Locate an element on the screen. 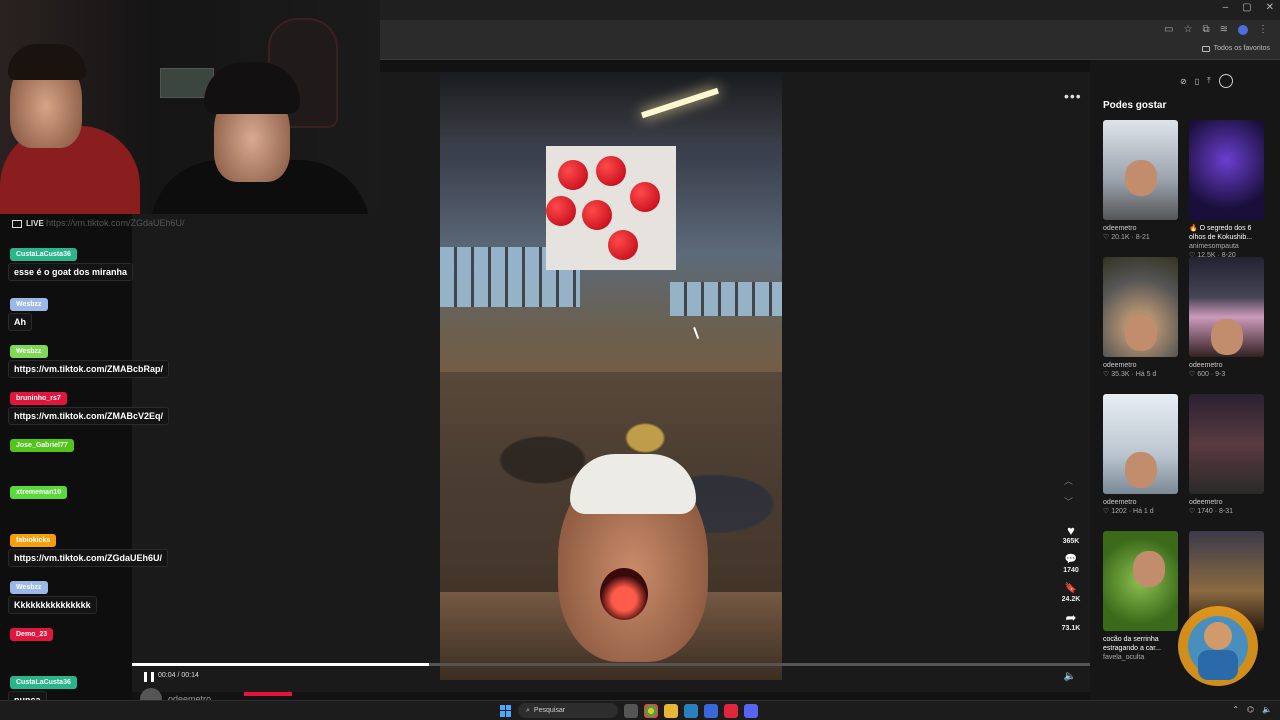  folder-icon is located at coordinates (1205, 48).